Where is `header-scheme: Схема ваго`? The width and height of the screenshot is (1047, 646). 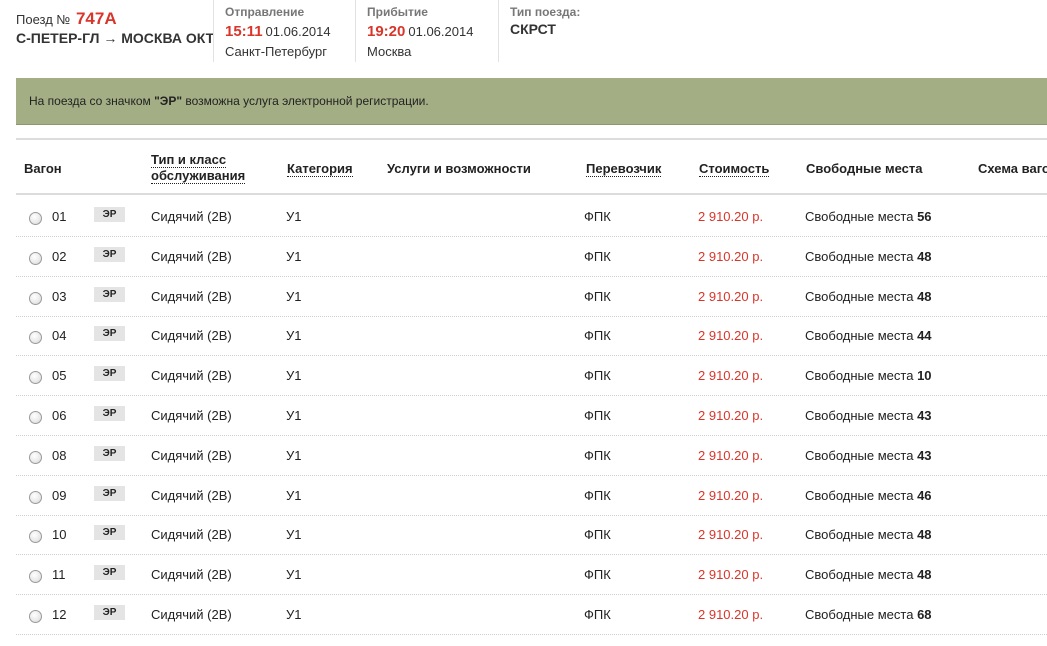 header-scheme: Схема ваго is located at coordinates (1012, 168).